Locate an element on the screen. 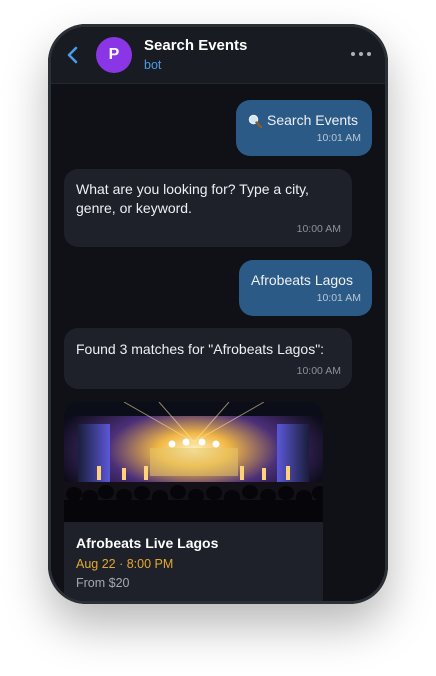  chat-subtitle: bot is located at coordinates (153, 65).